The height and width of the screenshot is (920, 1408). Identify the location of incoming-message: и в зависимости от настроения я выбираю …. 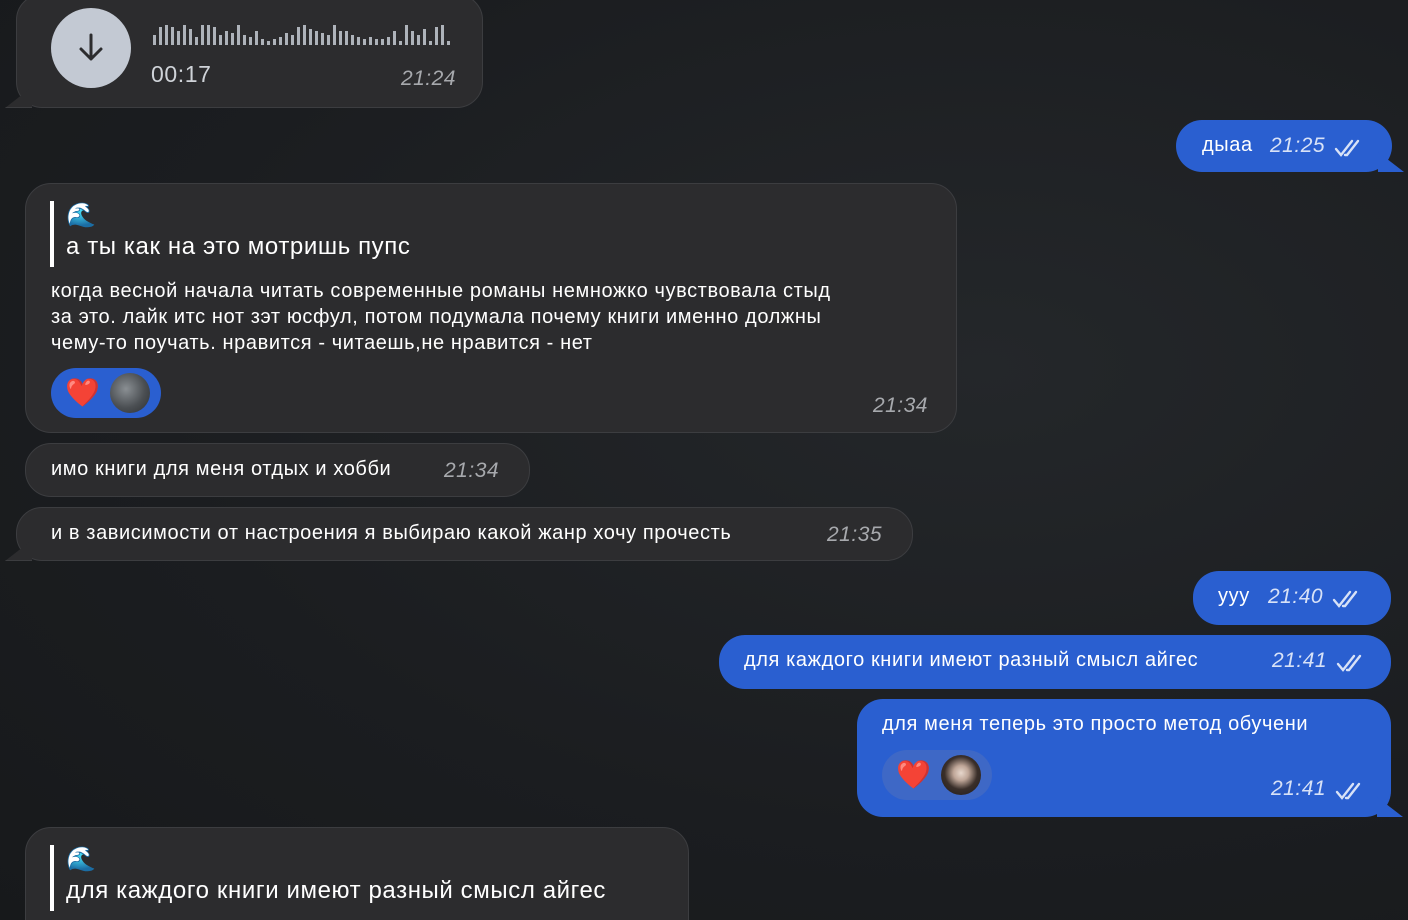
(459, 534).